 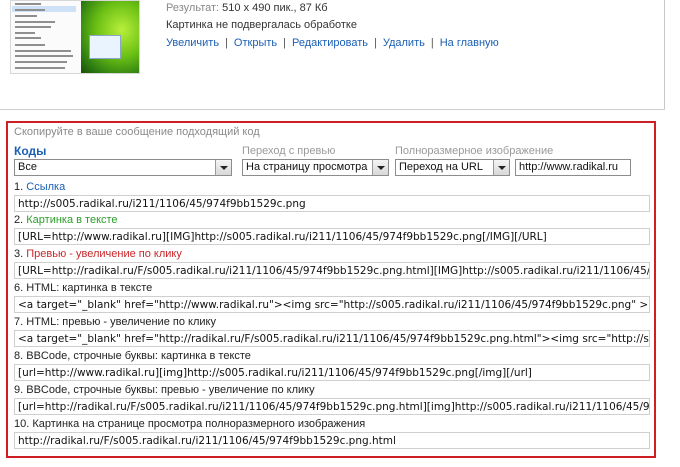 What do you see at coordinates (275, 8) in the screenshot?
I see `result-value: 510 x 490 пик., 87 Кб` at bounding box center [275, 8].